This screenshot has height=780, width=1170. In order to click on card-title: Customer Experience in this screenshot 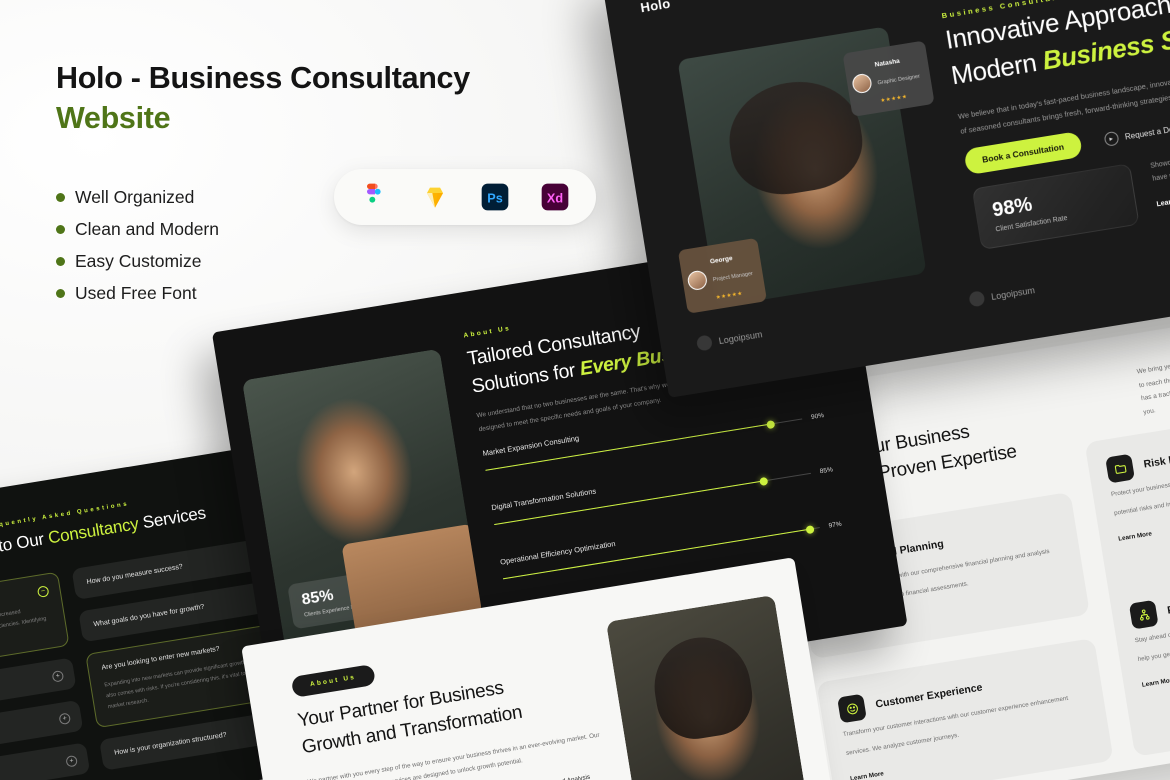, I will do `click(929, 696)`.